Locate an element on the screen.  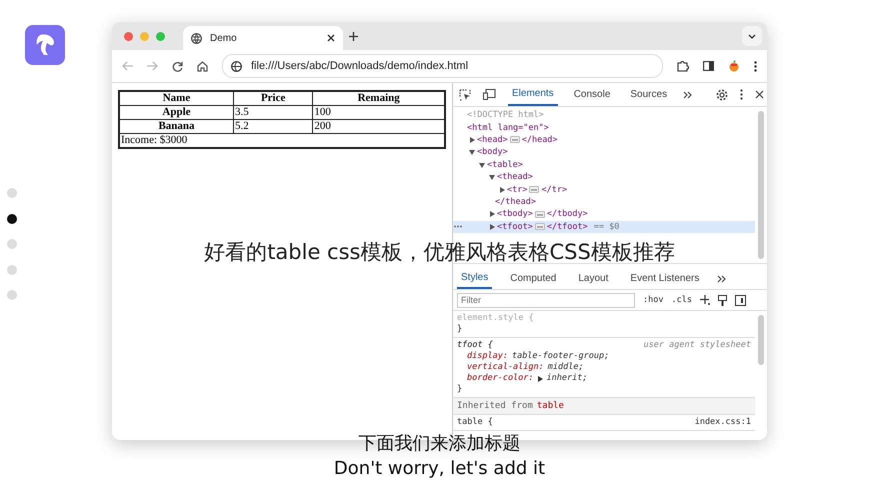
device-icon is located at coordinates (489, 94).